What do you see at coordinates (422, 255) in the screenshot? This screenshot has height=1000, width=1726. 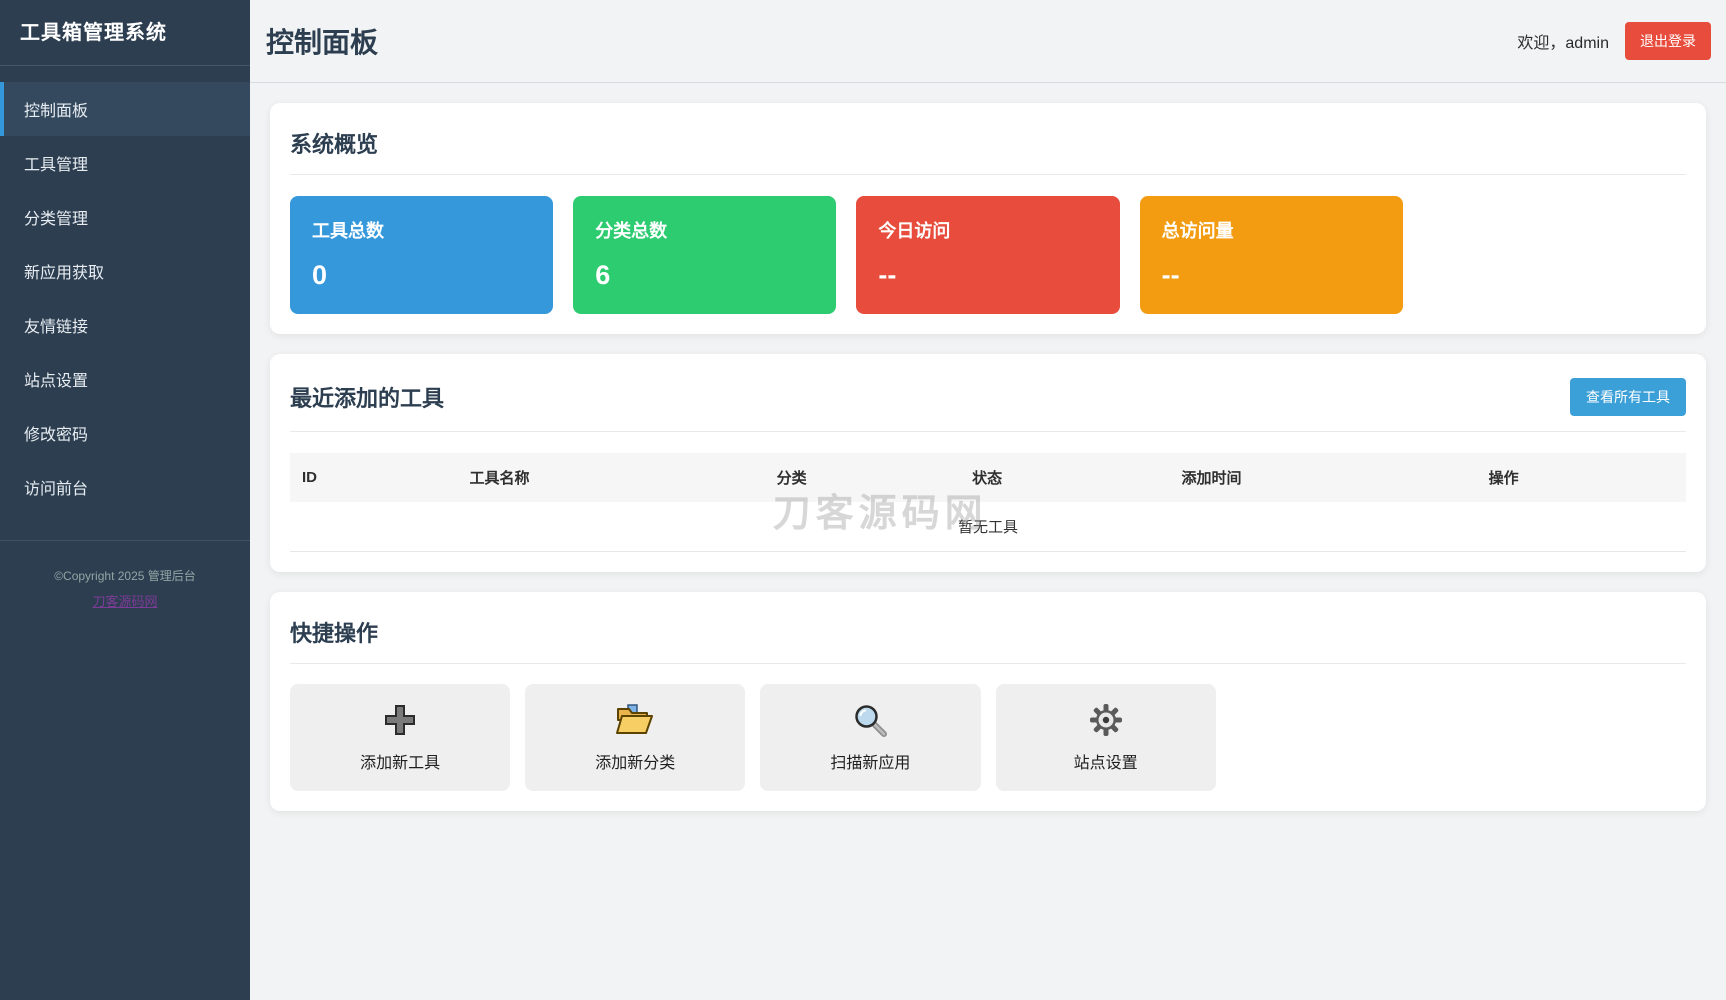 I see `stat-card-total-tools: 工具总数 0` at bounding box center [422, 255].